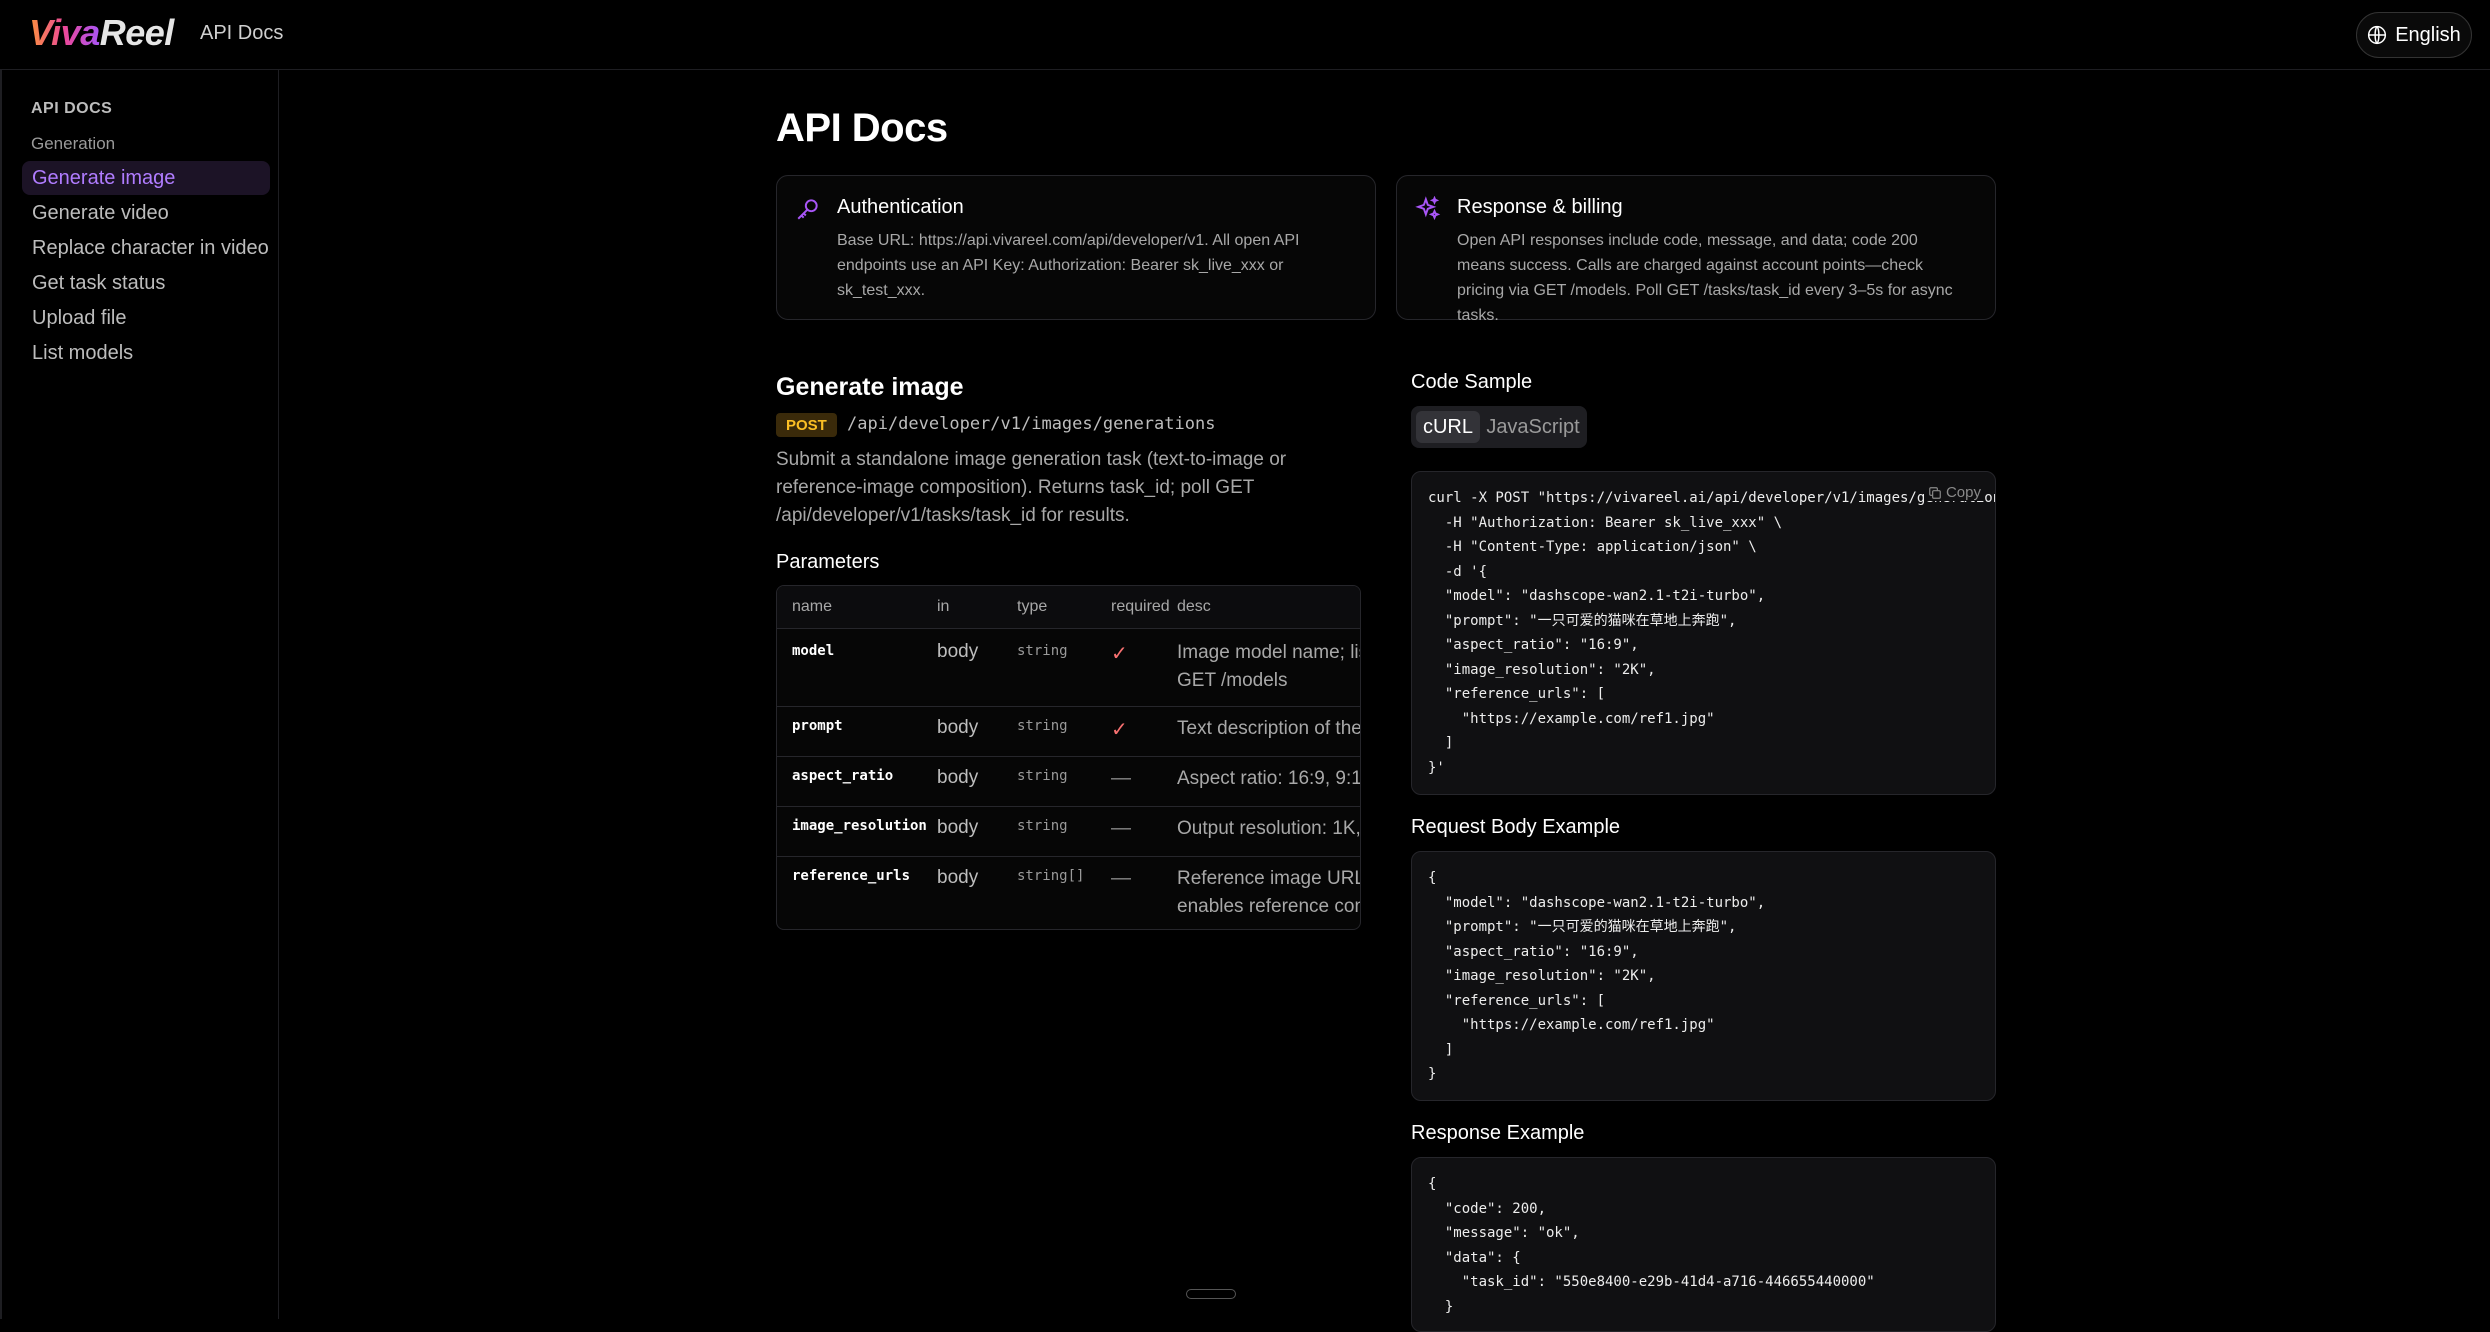 The image size is (2490, 1332). I want to click on language-button: English, so click(2414, 35).